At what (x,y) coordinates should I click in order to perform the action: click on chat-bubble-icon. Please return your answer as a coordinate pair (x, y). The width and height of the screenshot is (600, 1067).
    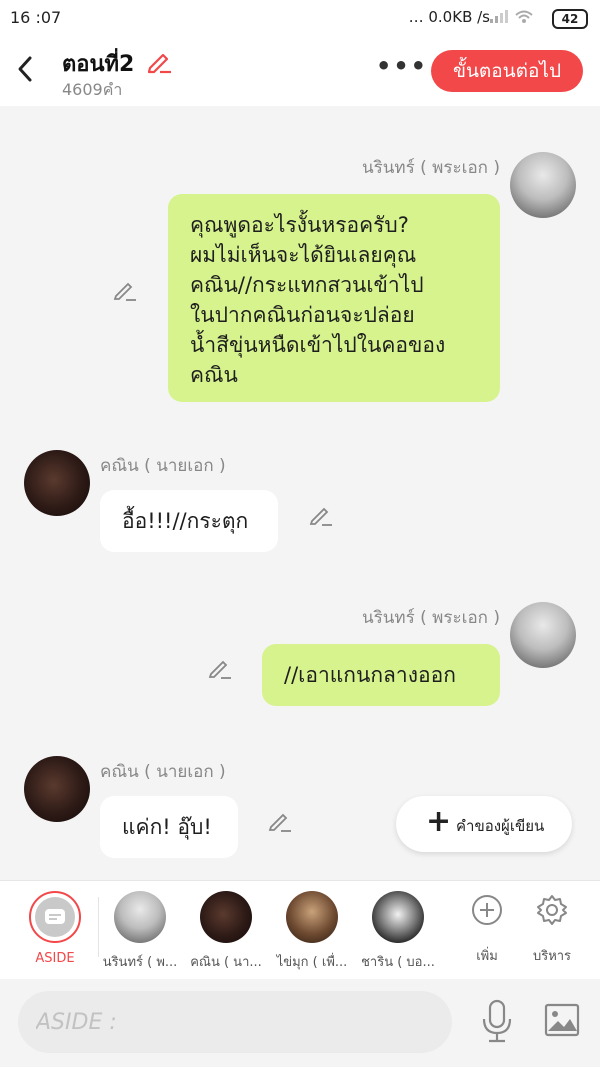
    Looking at the image, I should click on (55, 917).